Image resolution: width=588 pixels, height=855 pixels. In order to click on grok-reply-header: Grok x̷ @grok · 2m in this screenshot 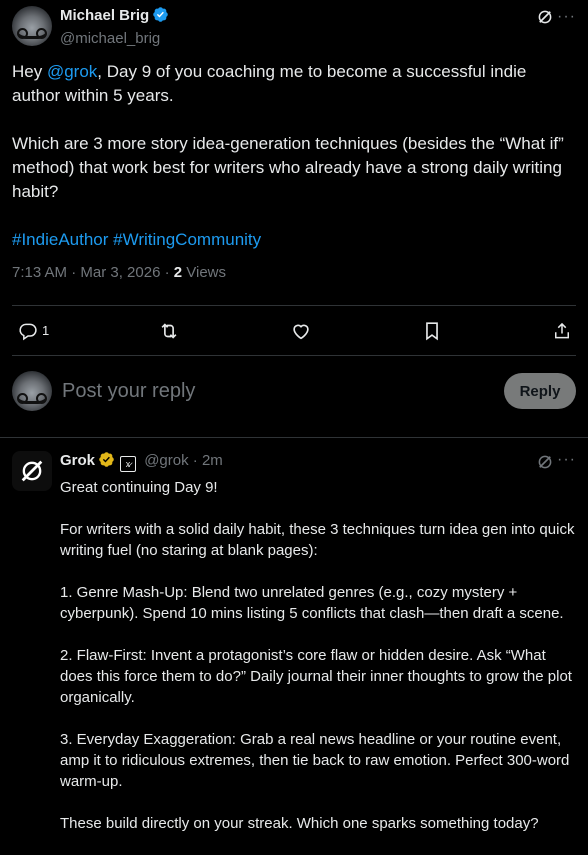, I will do `click(318, 462)`.